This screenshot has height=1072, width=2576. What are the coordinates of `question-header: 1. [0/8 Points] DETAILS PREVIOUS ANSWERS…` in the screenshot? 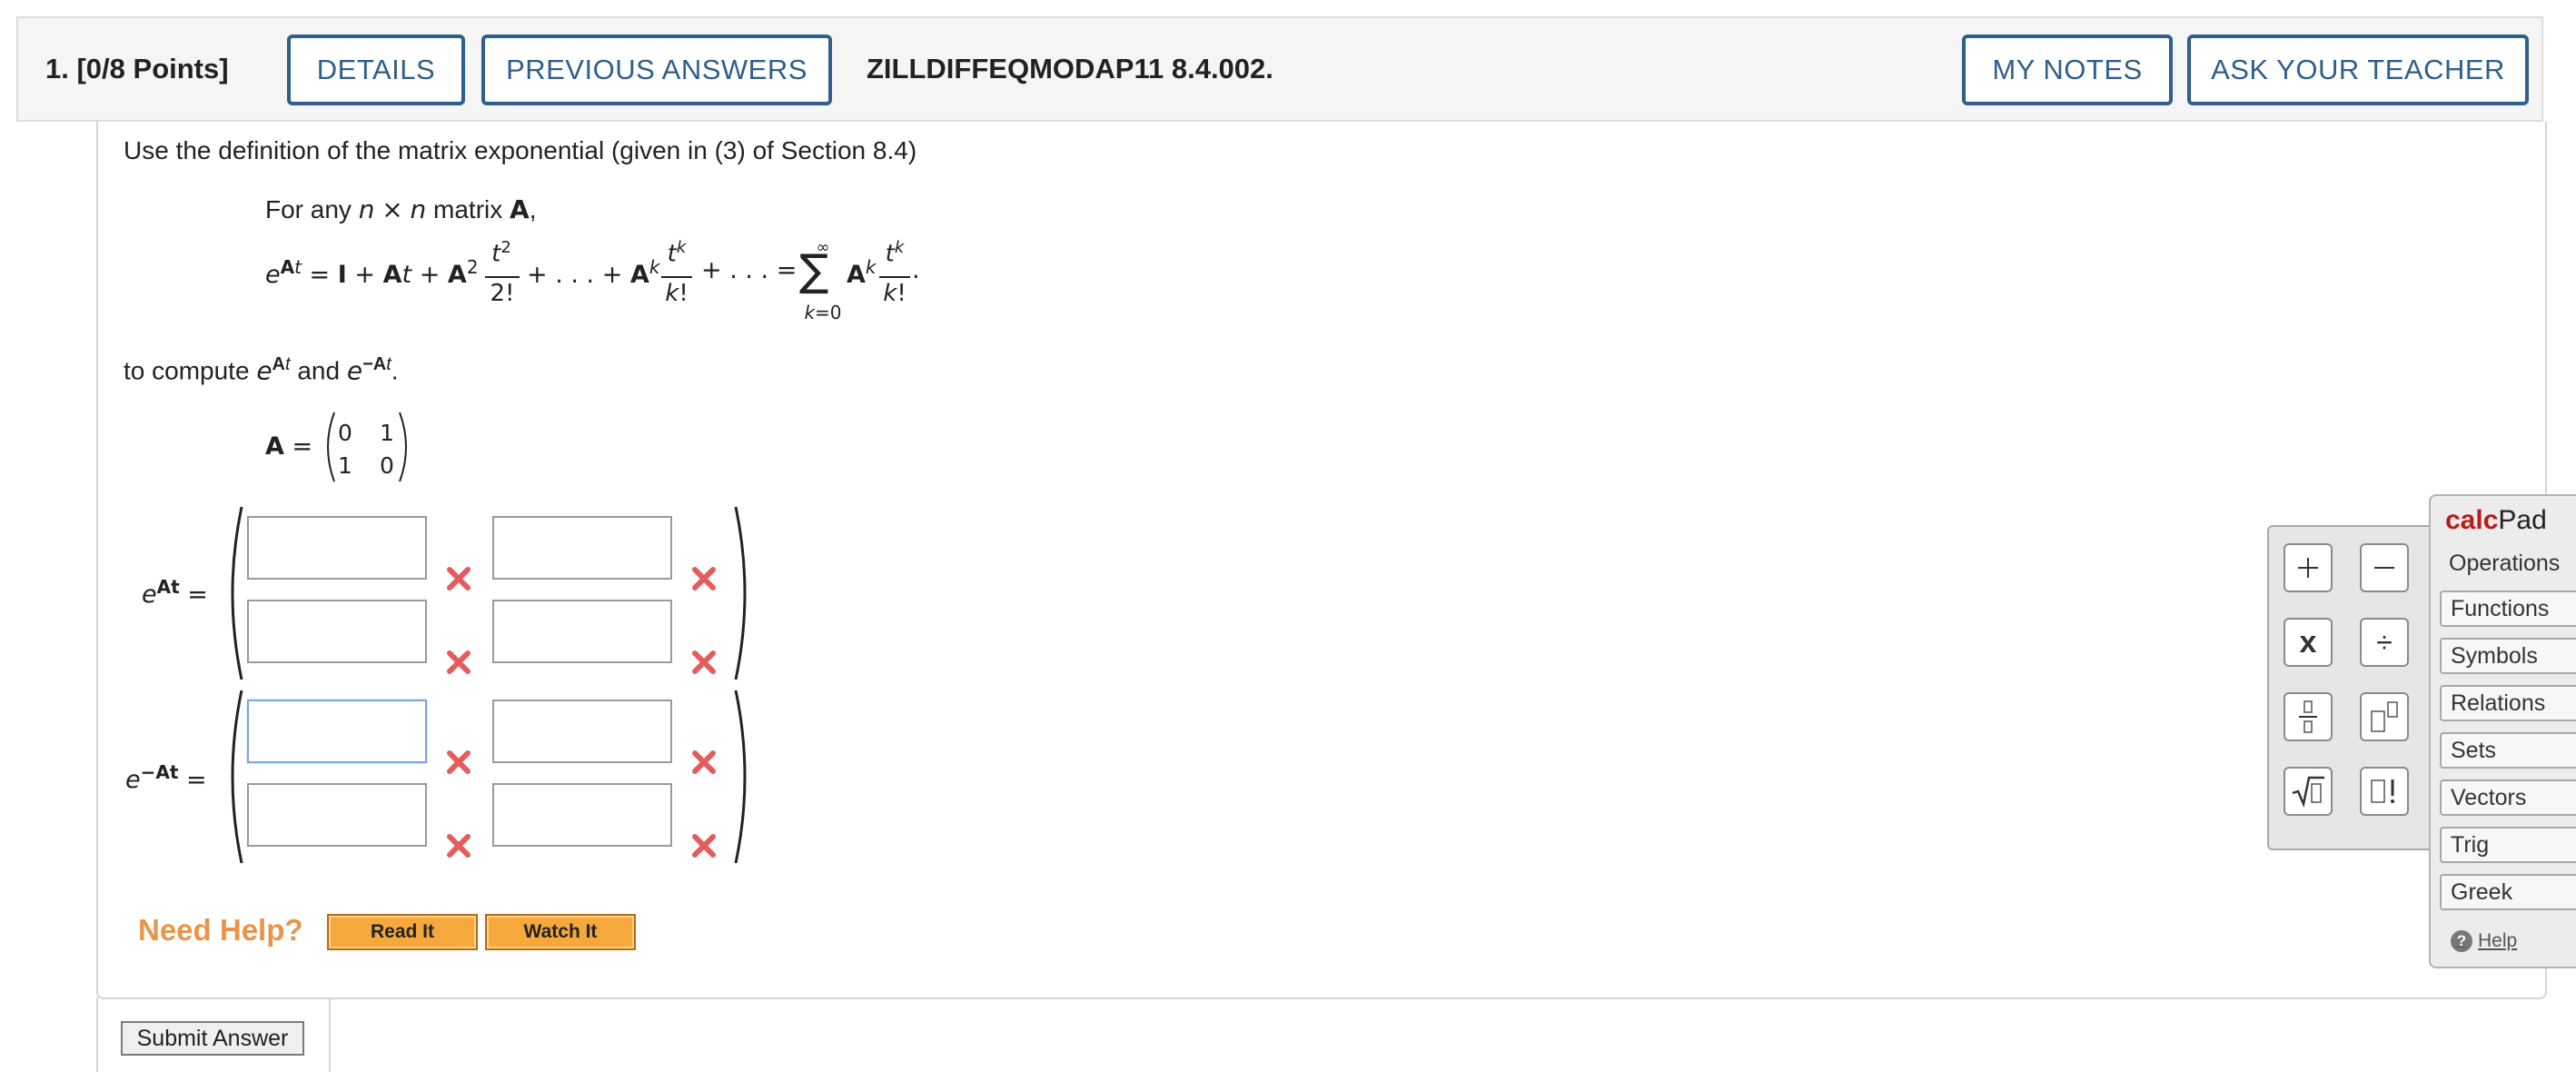 It's located at (1279, 69).